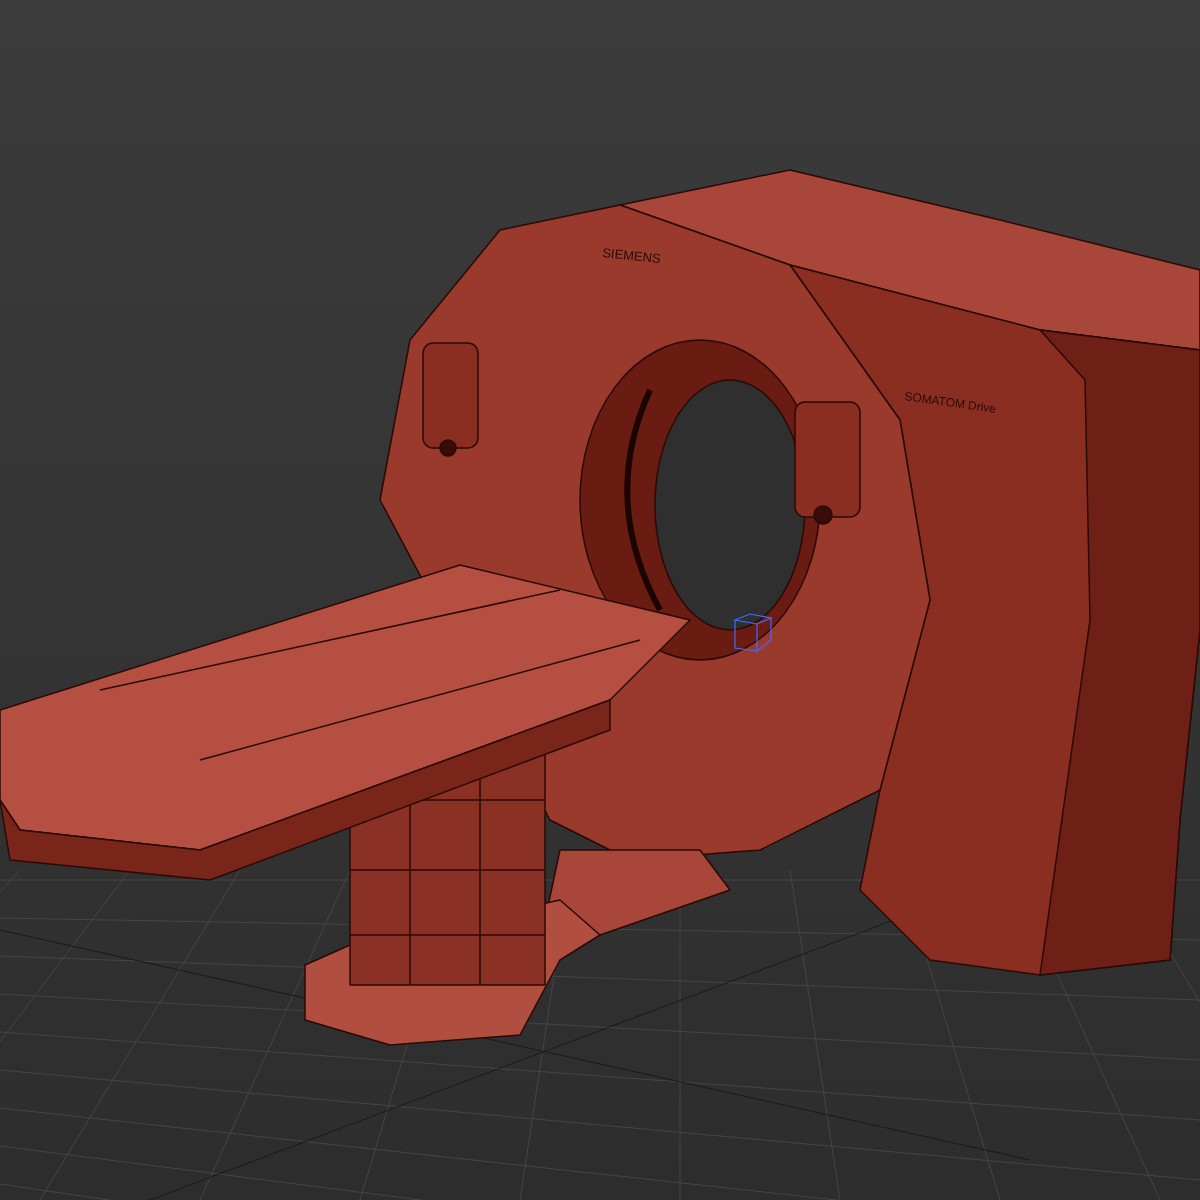 The width and height of the screenshot is (1200, 1200). Describe the element at coordinates (950, 402) in the screenshot. I see `model-label: SOMATOM Drive` at that location.